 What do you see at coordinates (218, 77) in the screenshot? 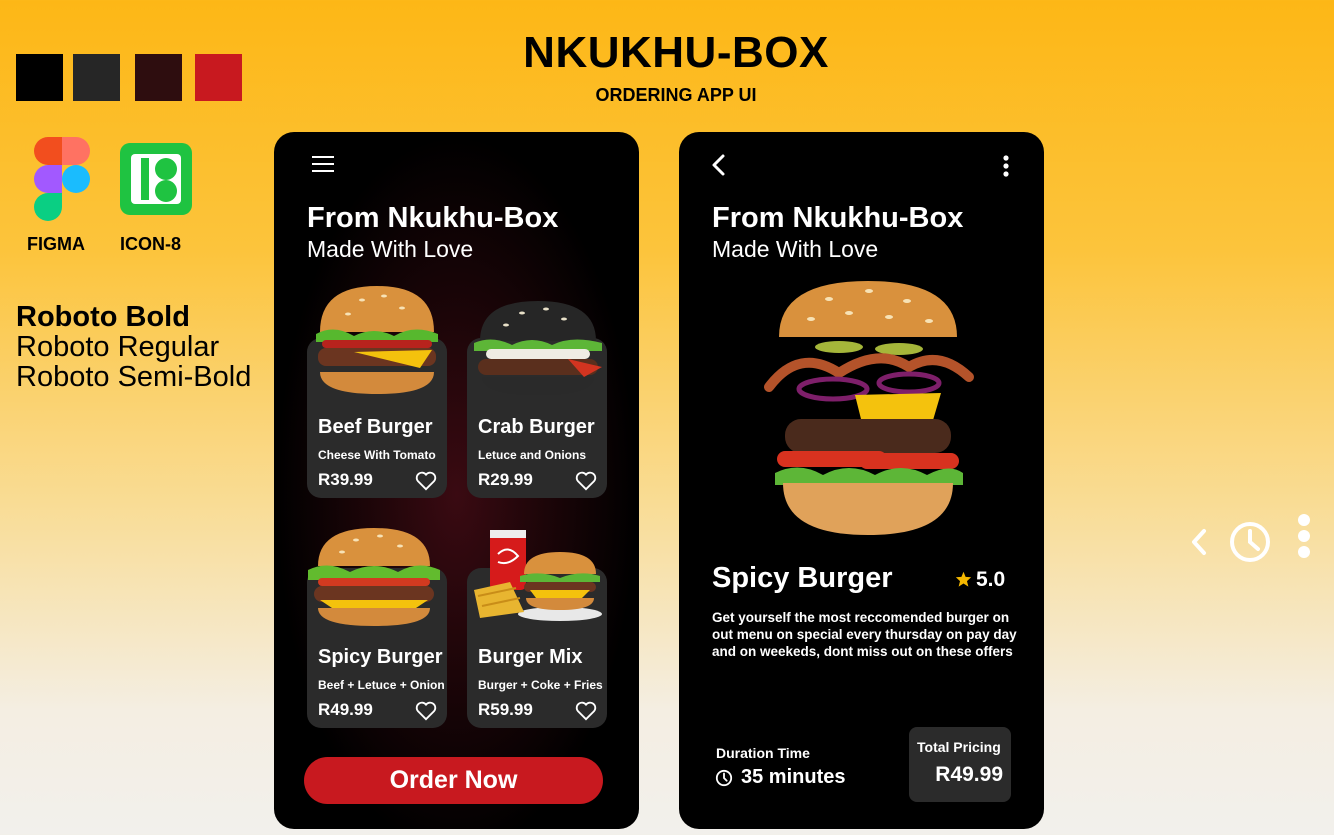
I see `color-swatch-red` at bounding box center [218, 77].